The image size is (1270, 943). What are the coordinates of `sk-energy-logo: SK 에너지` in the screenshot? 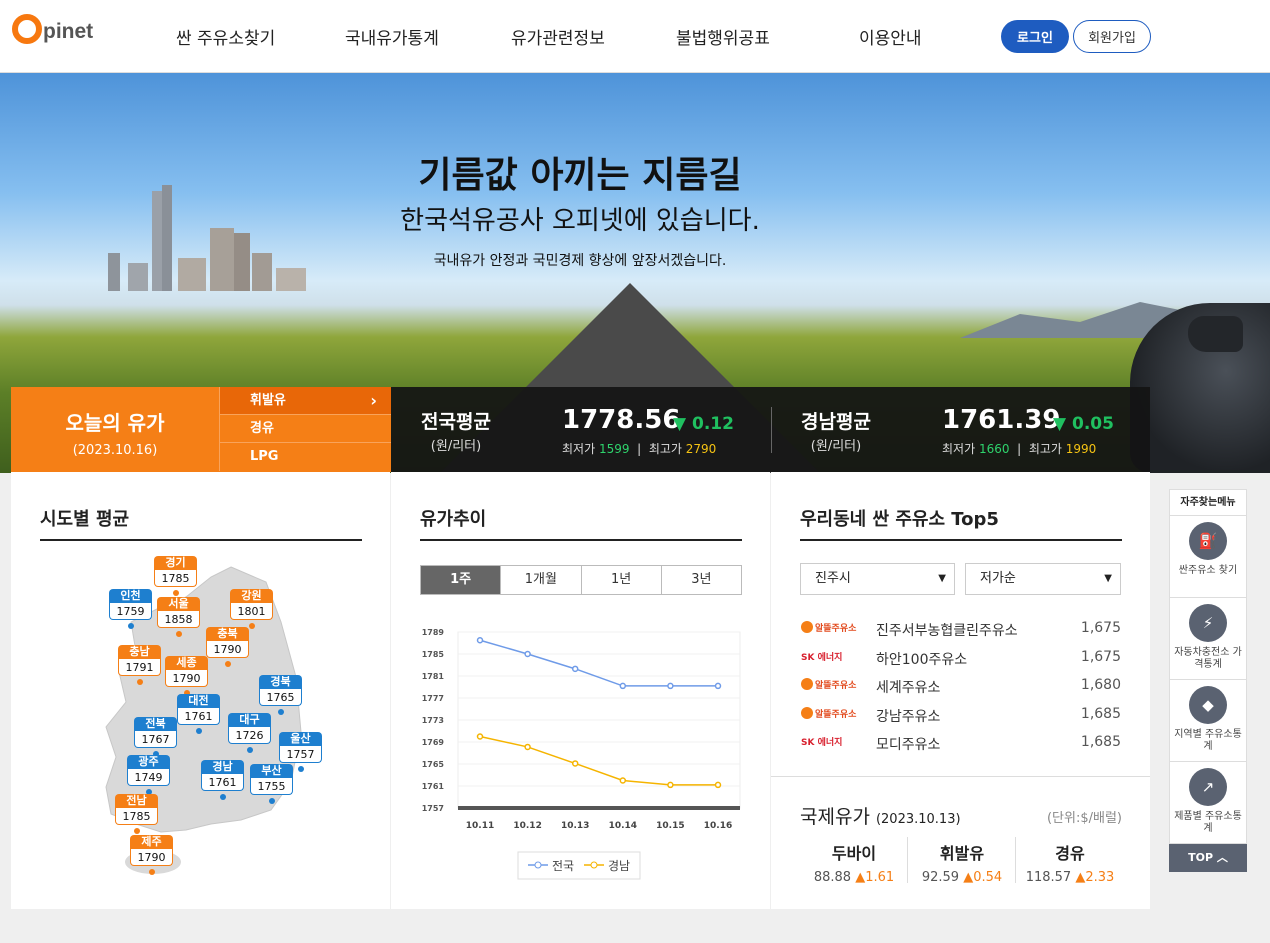 It's located at (822, 743).